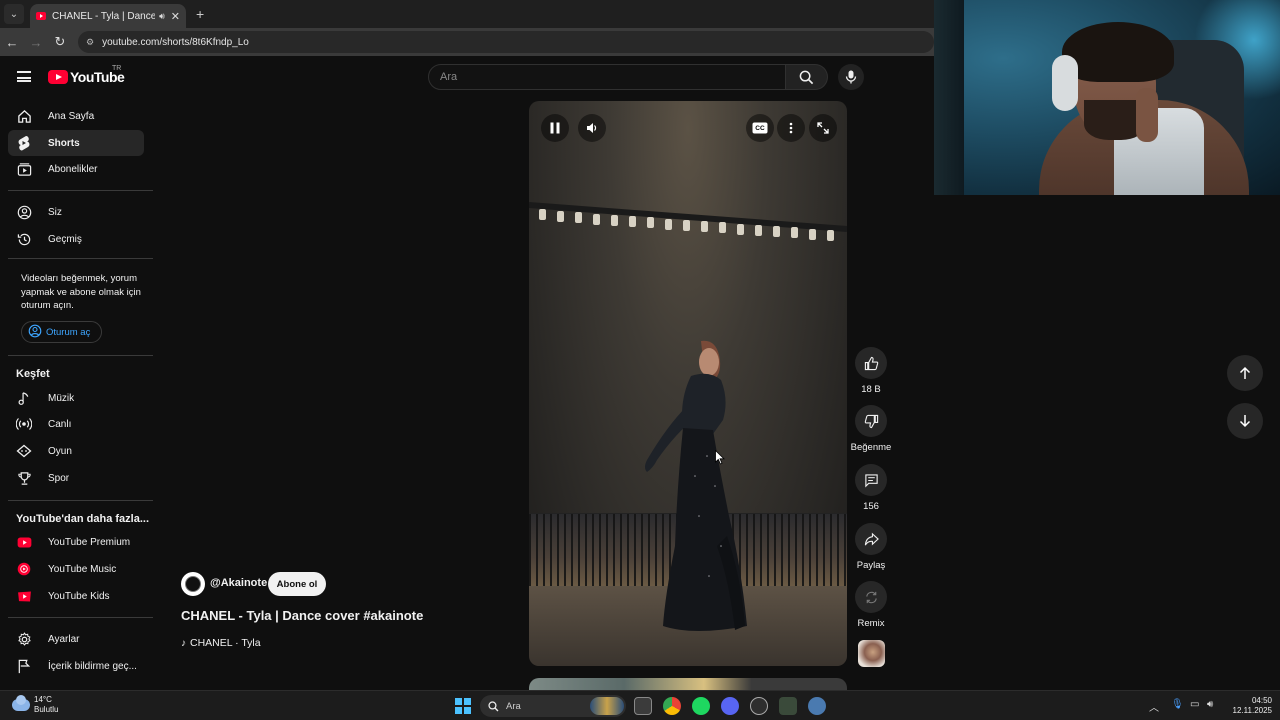 The image size is (1280, 720). What do you see at coordinates (871, 480) in the screenshot?
I see `comments-button` at bounding box center [871, 480].